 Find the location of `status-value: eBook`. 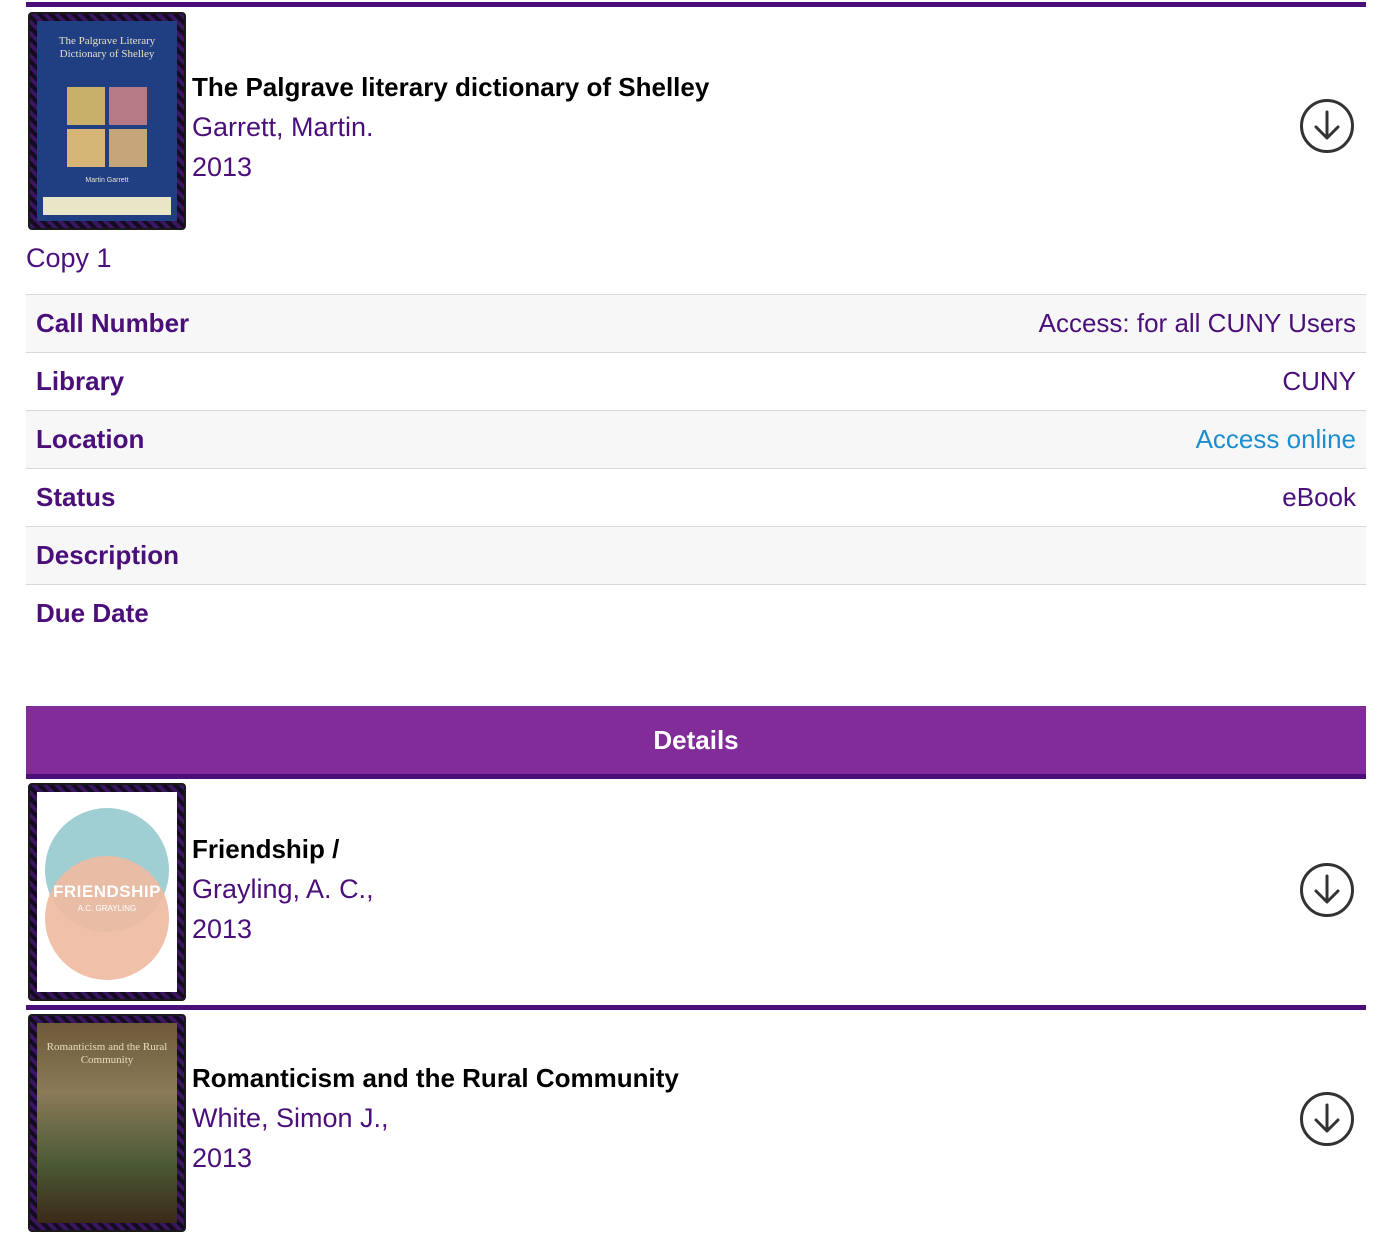

status-value: eBook is located at coordinates (923, 497).